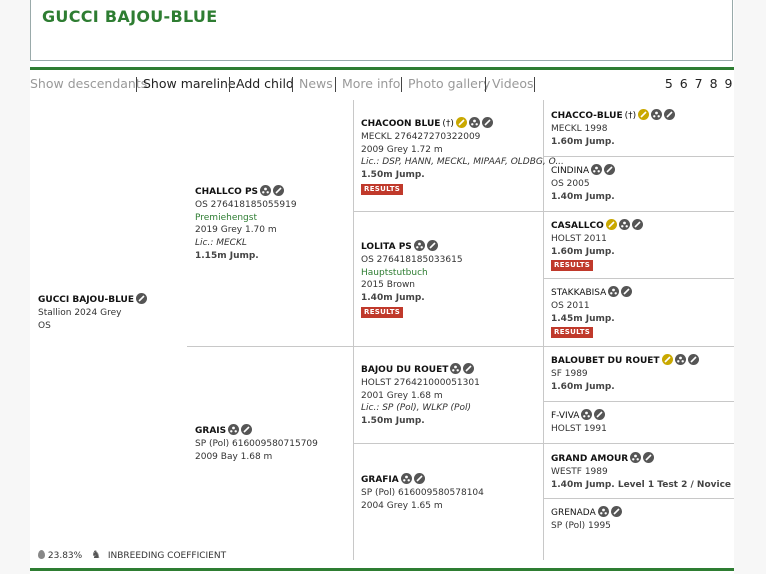 Image resolution: width=766 pixels, height=574 pixels. Describe the element at coordinates (699, 83) in the screenshot. I see `generation-pages: 5 6 7 8 9` at that location.